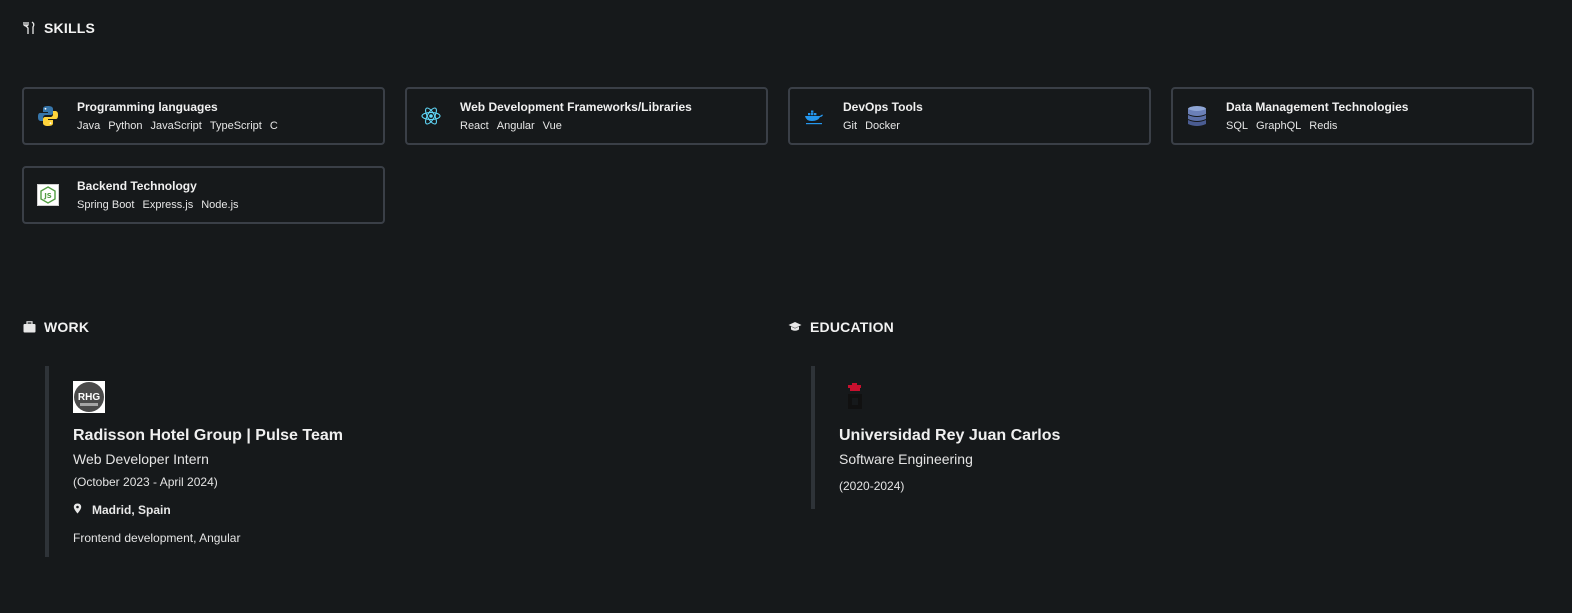 This screenshot has height=613, width=1572. Describe the element at coordinates (69, 28) in the screenshot. I see `skills-title: SKILLS` at that location.